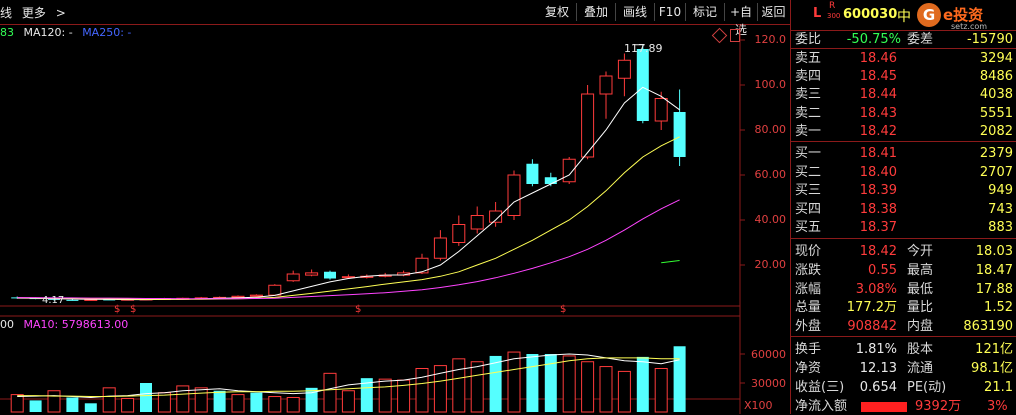 The image size is (1016, 415). I want to click on f10-button: F10, so click(670, 12).